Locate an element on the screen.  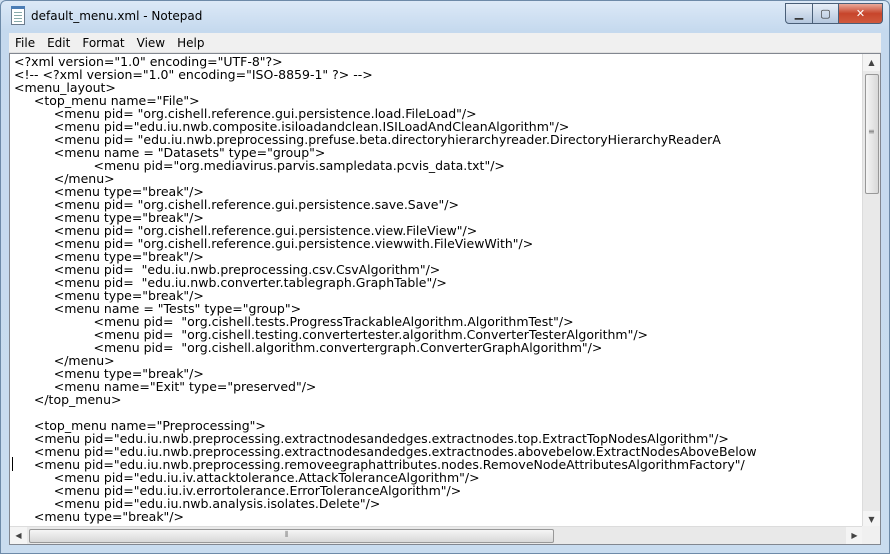
scroll-up-arrow-icon: ▲ is located at coordinates (871, 62).